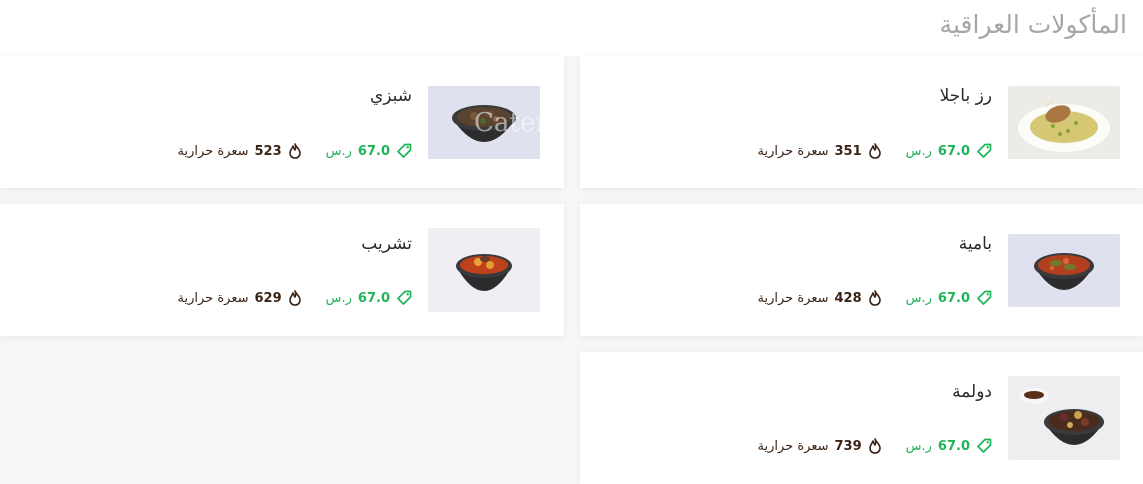 The image size is (1143, 484). I want to click on dish-name: رز باجلا, so click(965, 96).